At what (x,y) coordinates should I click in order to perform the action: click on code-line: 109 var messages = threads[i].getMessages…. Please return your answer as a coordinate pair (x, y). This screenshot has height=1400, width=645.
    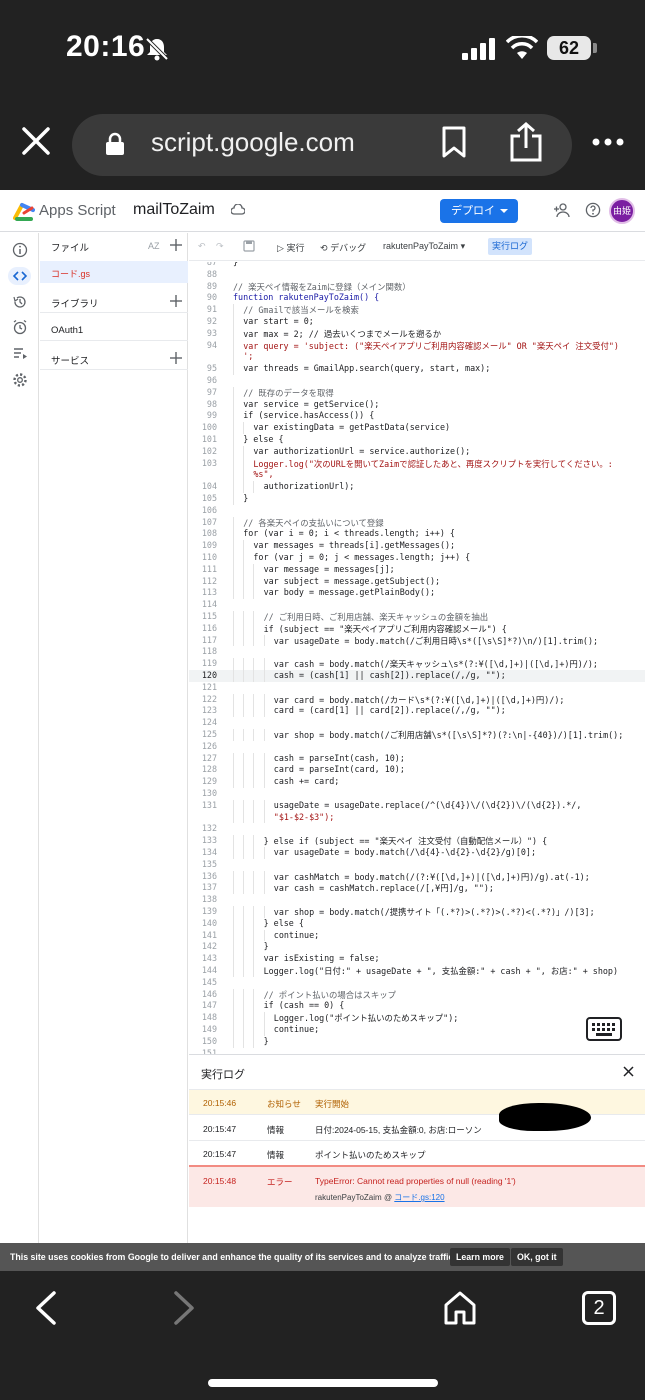
    Looking at the image, I should click on (417, 546).